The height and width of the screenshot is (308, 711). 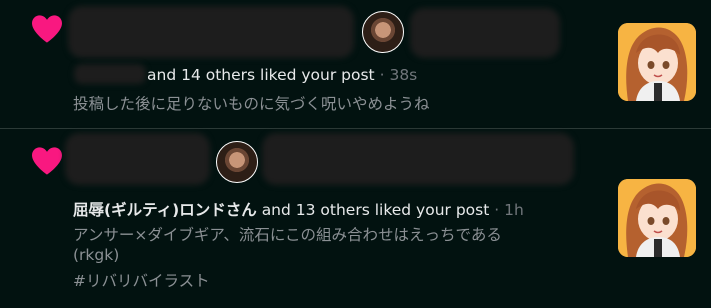 I want to click on others-liked-text: and 14 others liked your post, so click(x=261, y=75).